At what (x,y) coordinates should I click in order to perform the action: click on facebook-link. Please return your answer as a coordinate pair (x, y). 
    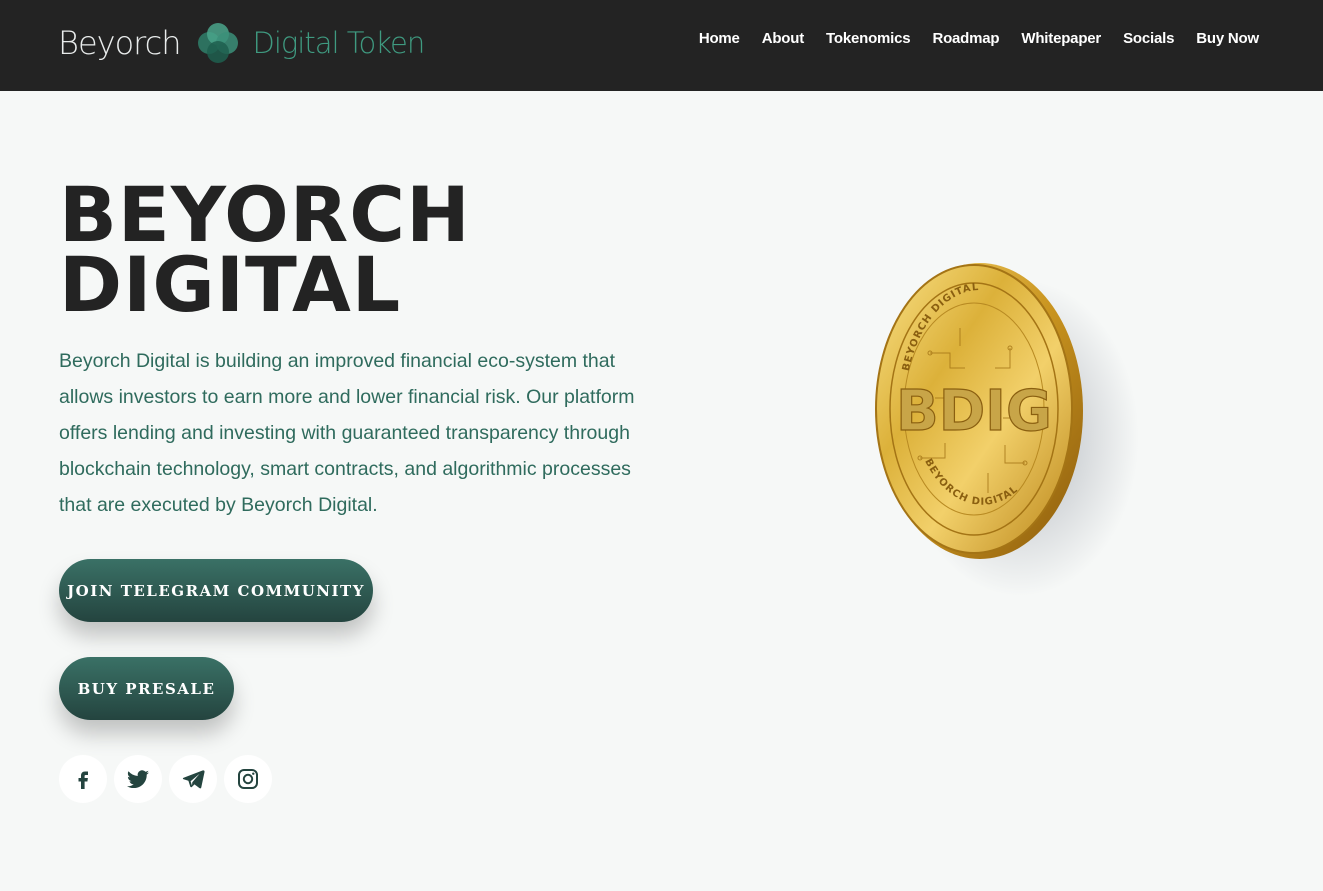
    Looking at the image, I should click on (83, 779).